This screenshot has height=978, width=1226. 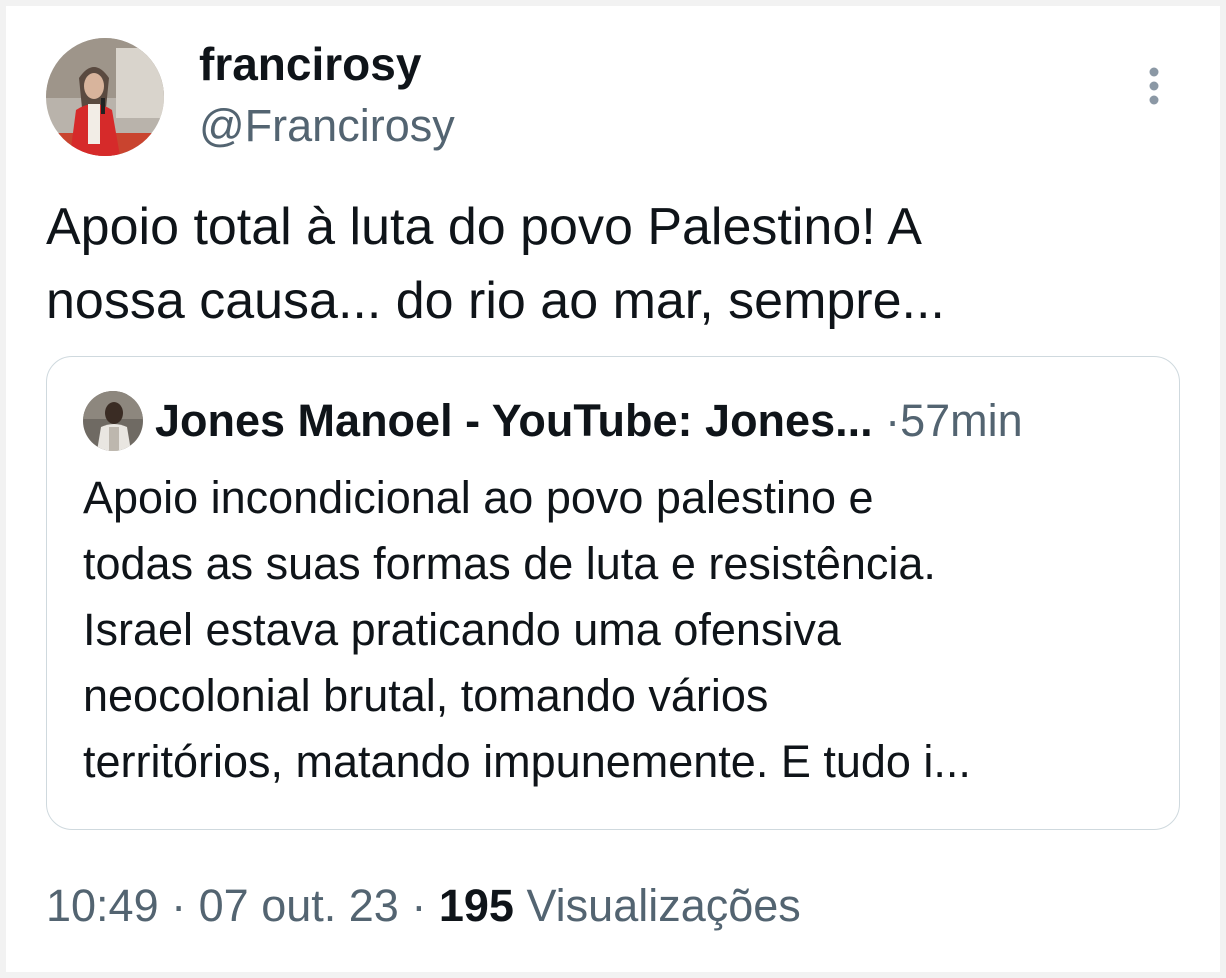 What do you see at coordinates (663, 905) in the screenshot?
I see `views-label: Visualizações` at bounding box center [663, 905].